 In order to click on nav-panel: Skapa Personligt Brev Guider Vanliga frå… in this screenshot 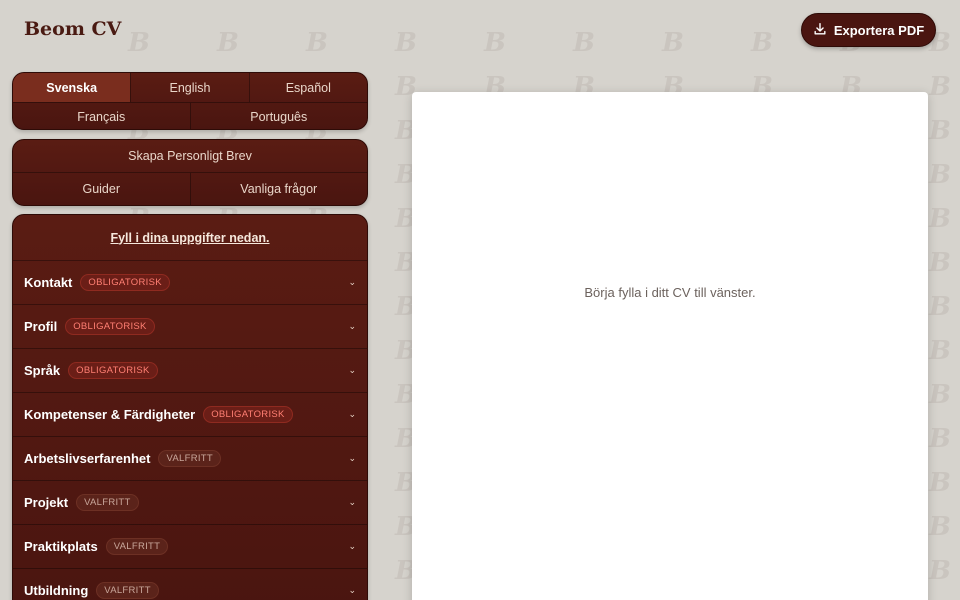, I will do `click(190, 172)`.